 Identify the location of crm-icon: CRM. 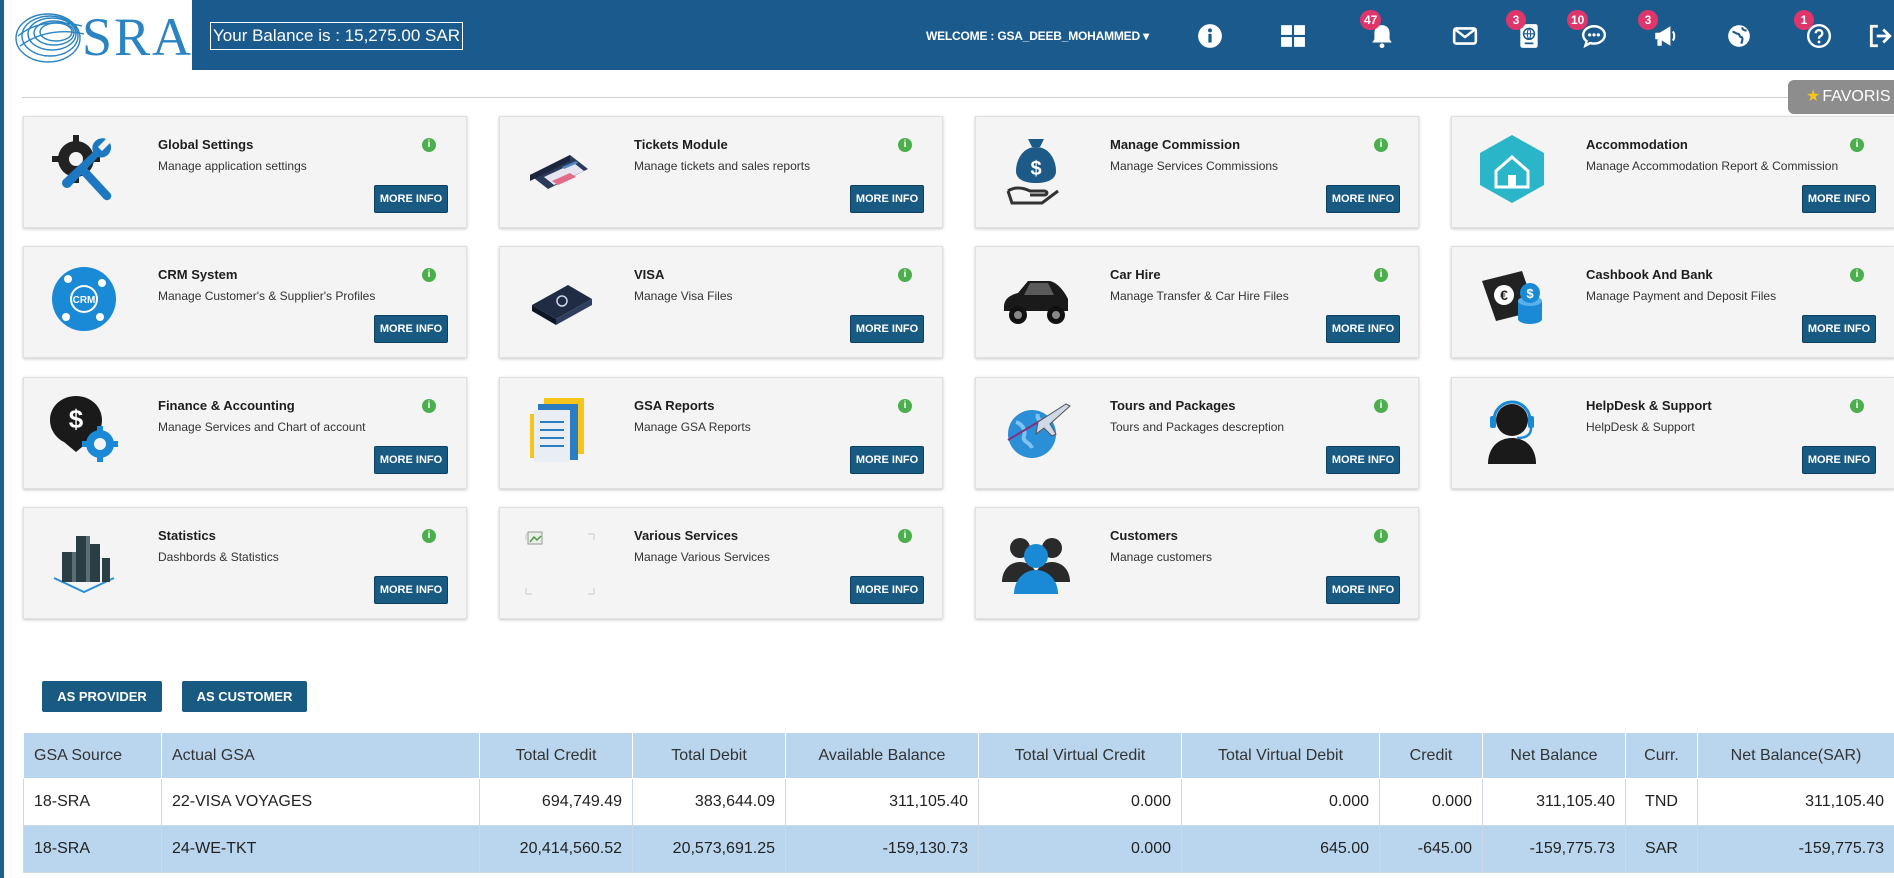
(84, 299).